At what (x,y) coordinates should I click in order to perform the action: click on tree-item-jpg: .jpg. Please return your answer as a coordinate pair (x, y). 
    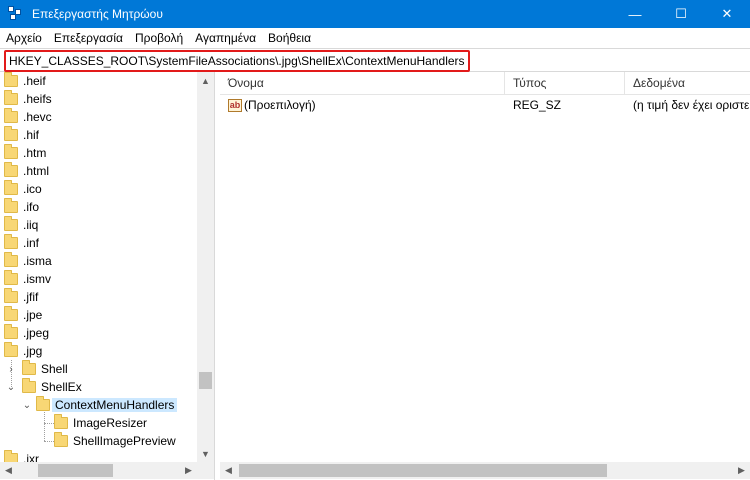
    Looking at the image, I should click on (23, 351).